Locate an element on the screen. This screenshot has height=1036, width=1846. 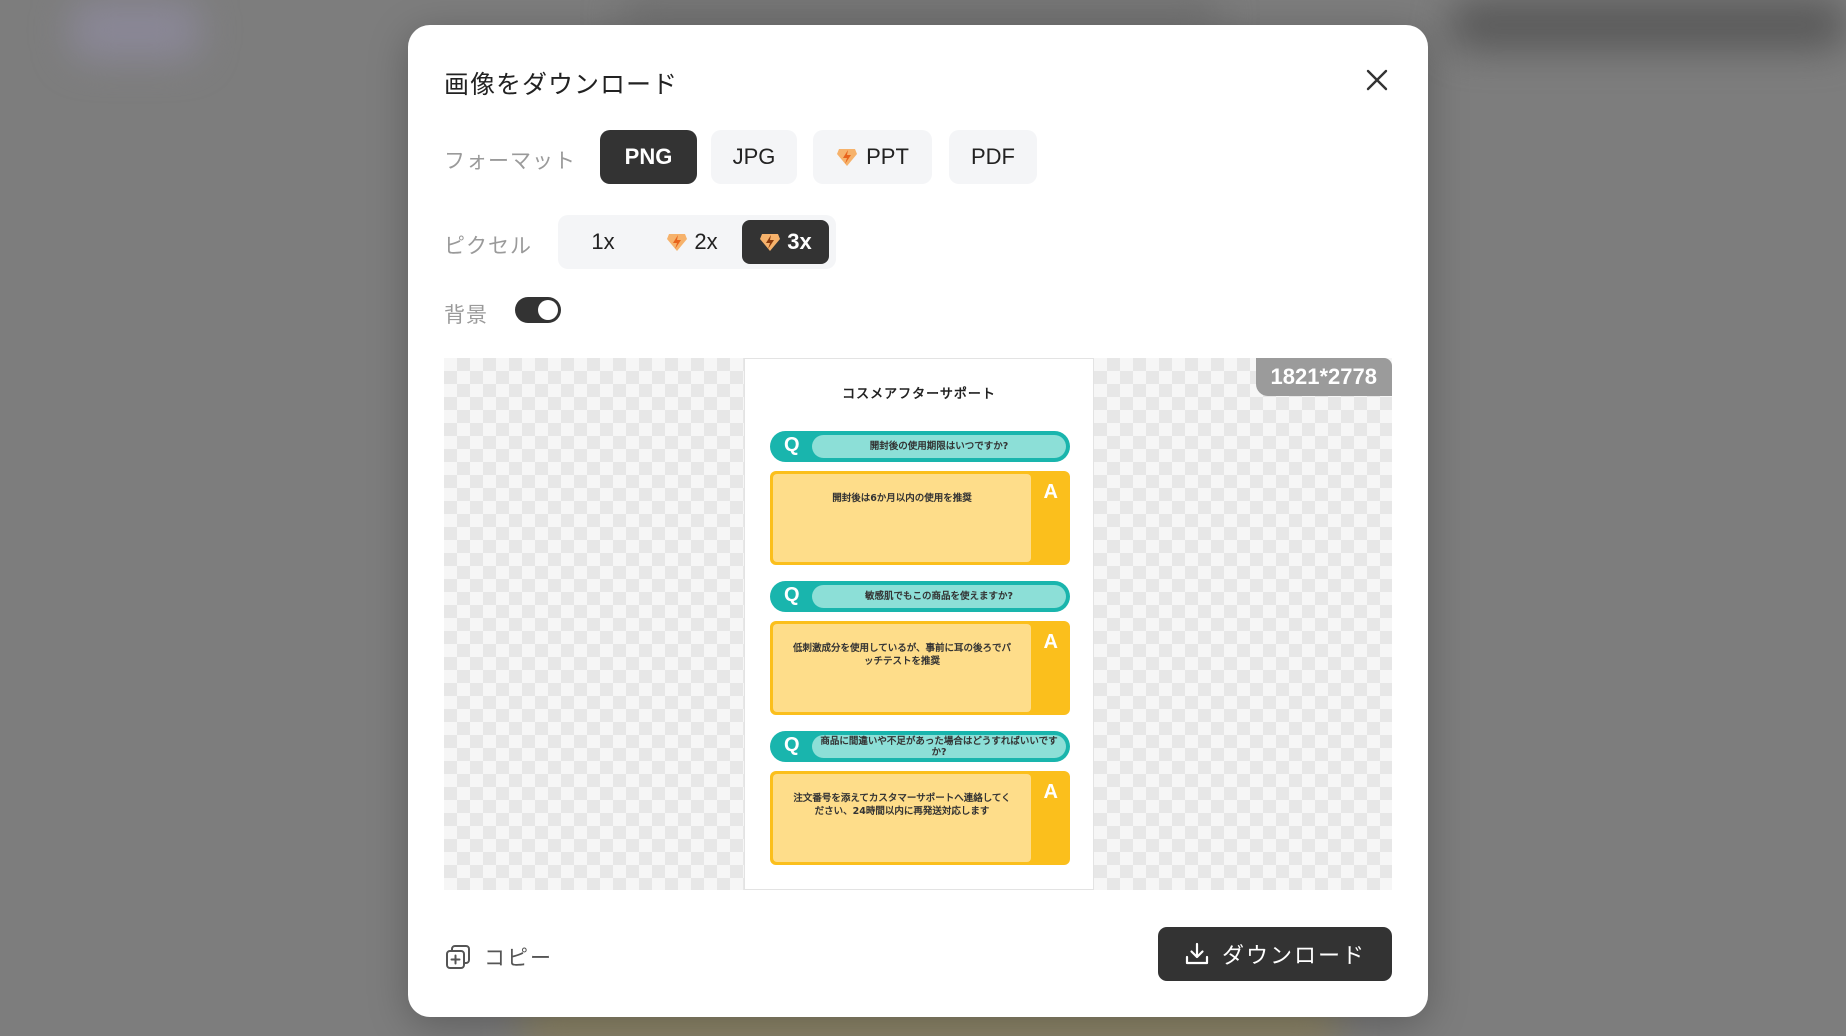
format-pdf-button: PDF is located at coordinates (993, 157).